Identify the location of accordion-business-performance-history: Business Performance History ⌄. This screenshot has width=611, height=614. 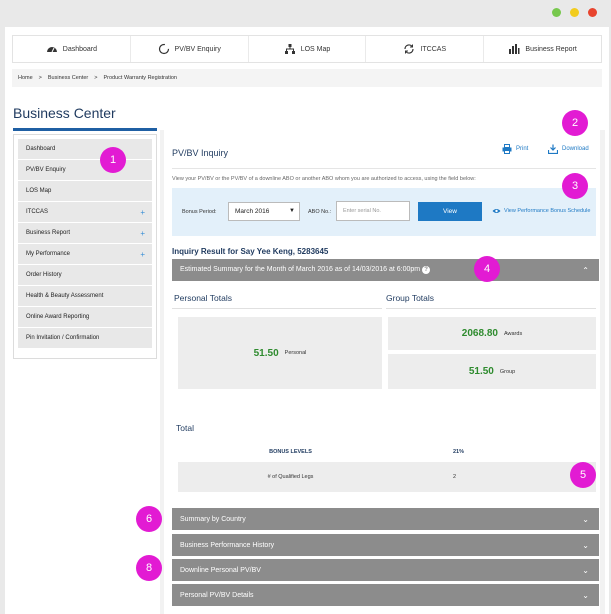
(385, 545).